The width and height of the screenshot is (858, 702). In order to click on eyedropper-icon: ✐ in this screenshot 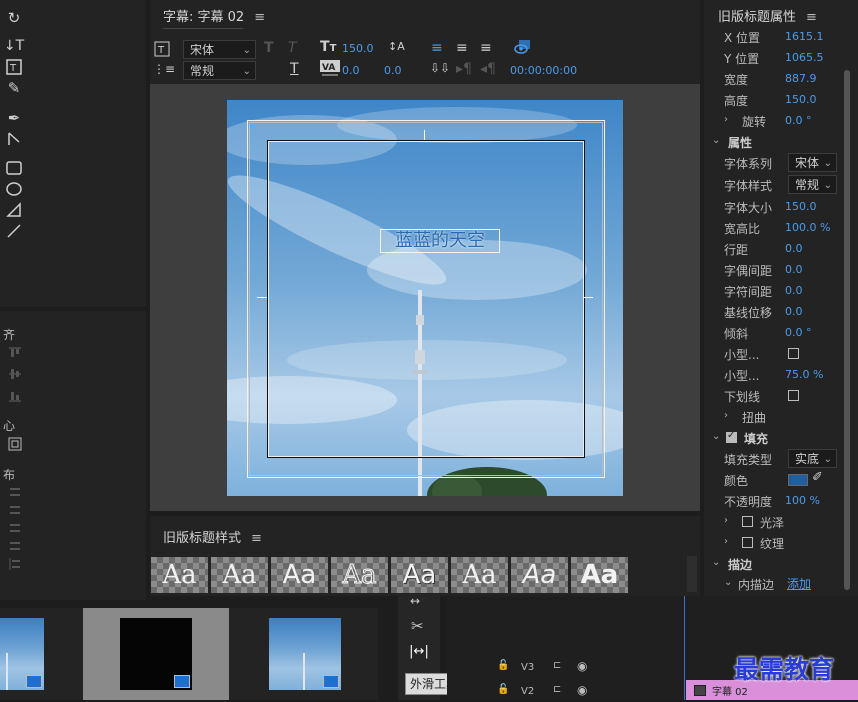, I will do `click(817, 477)`.